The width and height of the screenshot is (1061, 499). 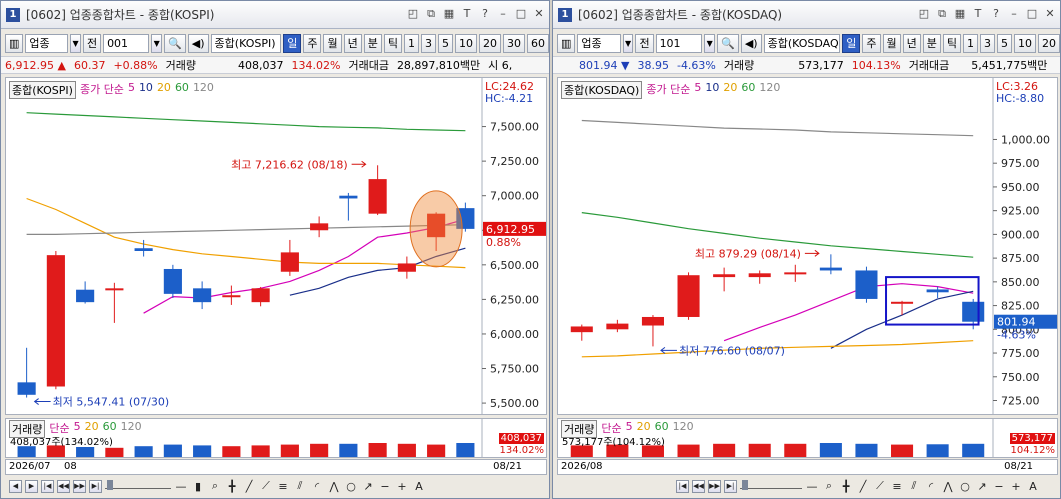 I want to click on speaker-icon: ◀), so click(x=198, y=43).